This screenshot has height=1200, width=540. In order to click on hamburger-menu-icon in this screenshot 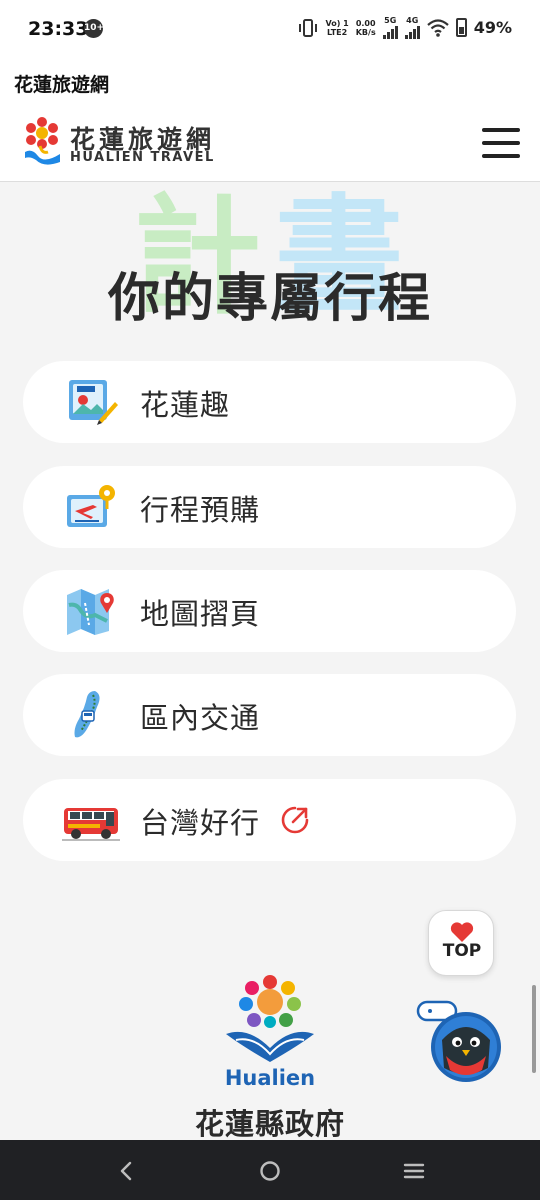, I will do `click(501, 143)`.